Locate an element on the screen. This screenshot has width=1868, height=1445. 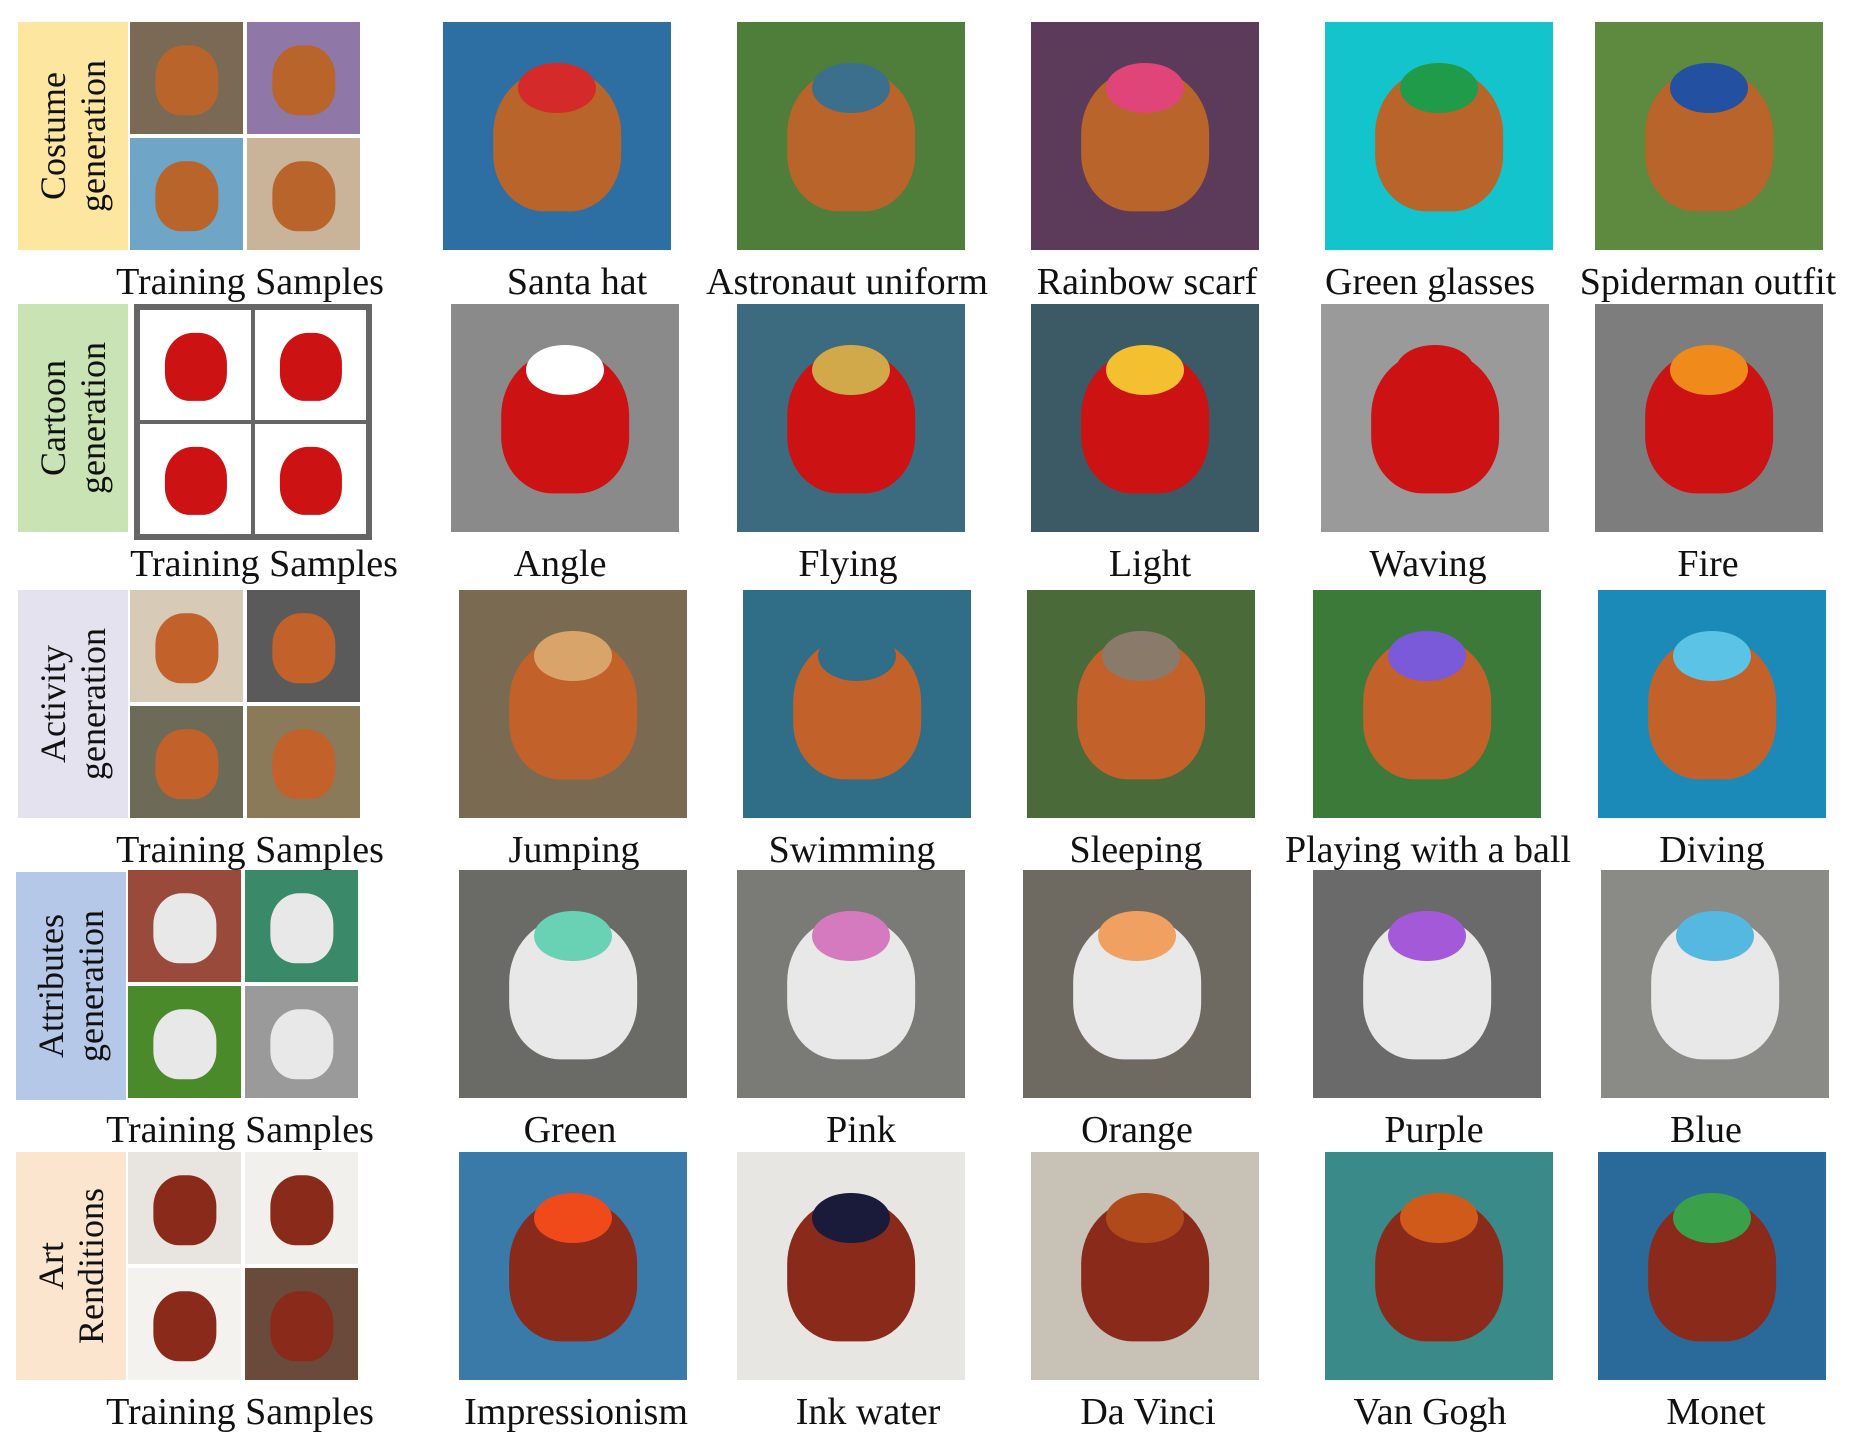
row-label: Costume generation is located at coordinates (73, 136).